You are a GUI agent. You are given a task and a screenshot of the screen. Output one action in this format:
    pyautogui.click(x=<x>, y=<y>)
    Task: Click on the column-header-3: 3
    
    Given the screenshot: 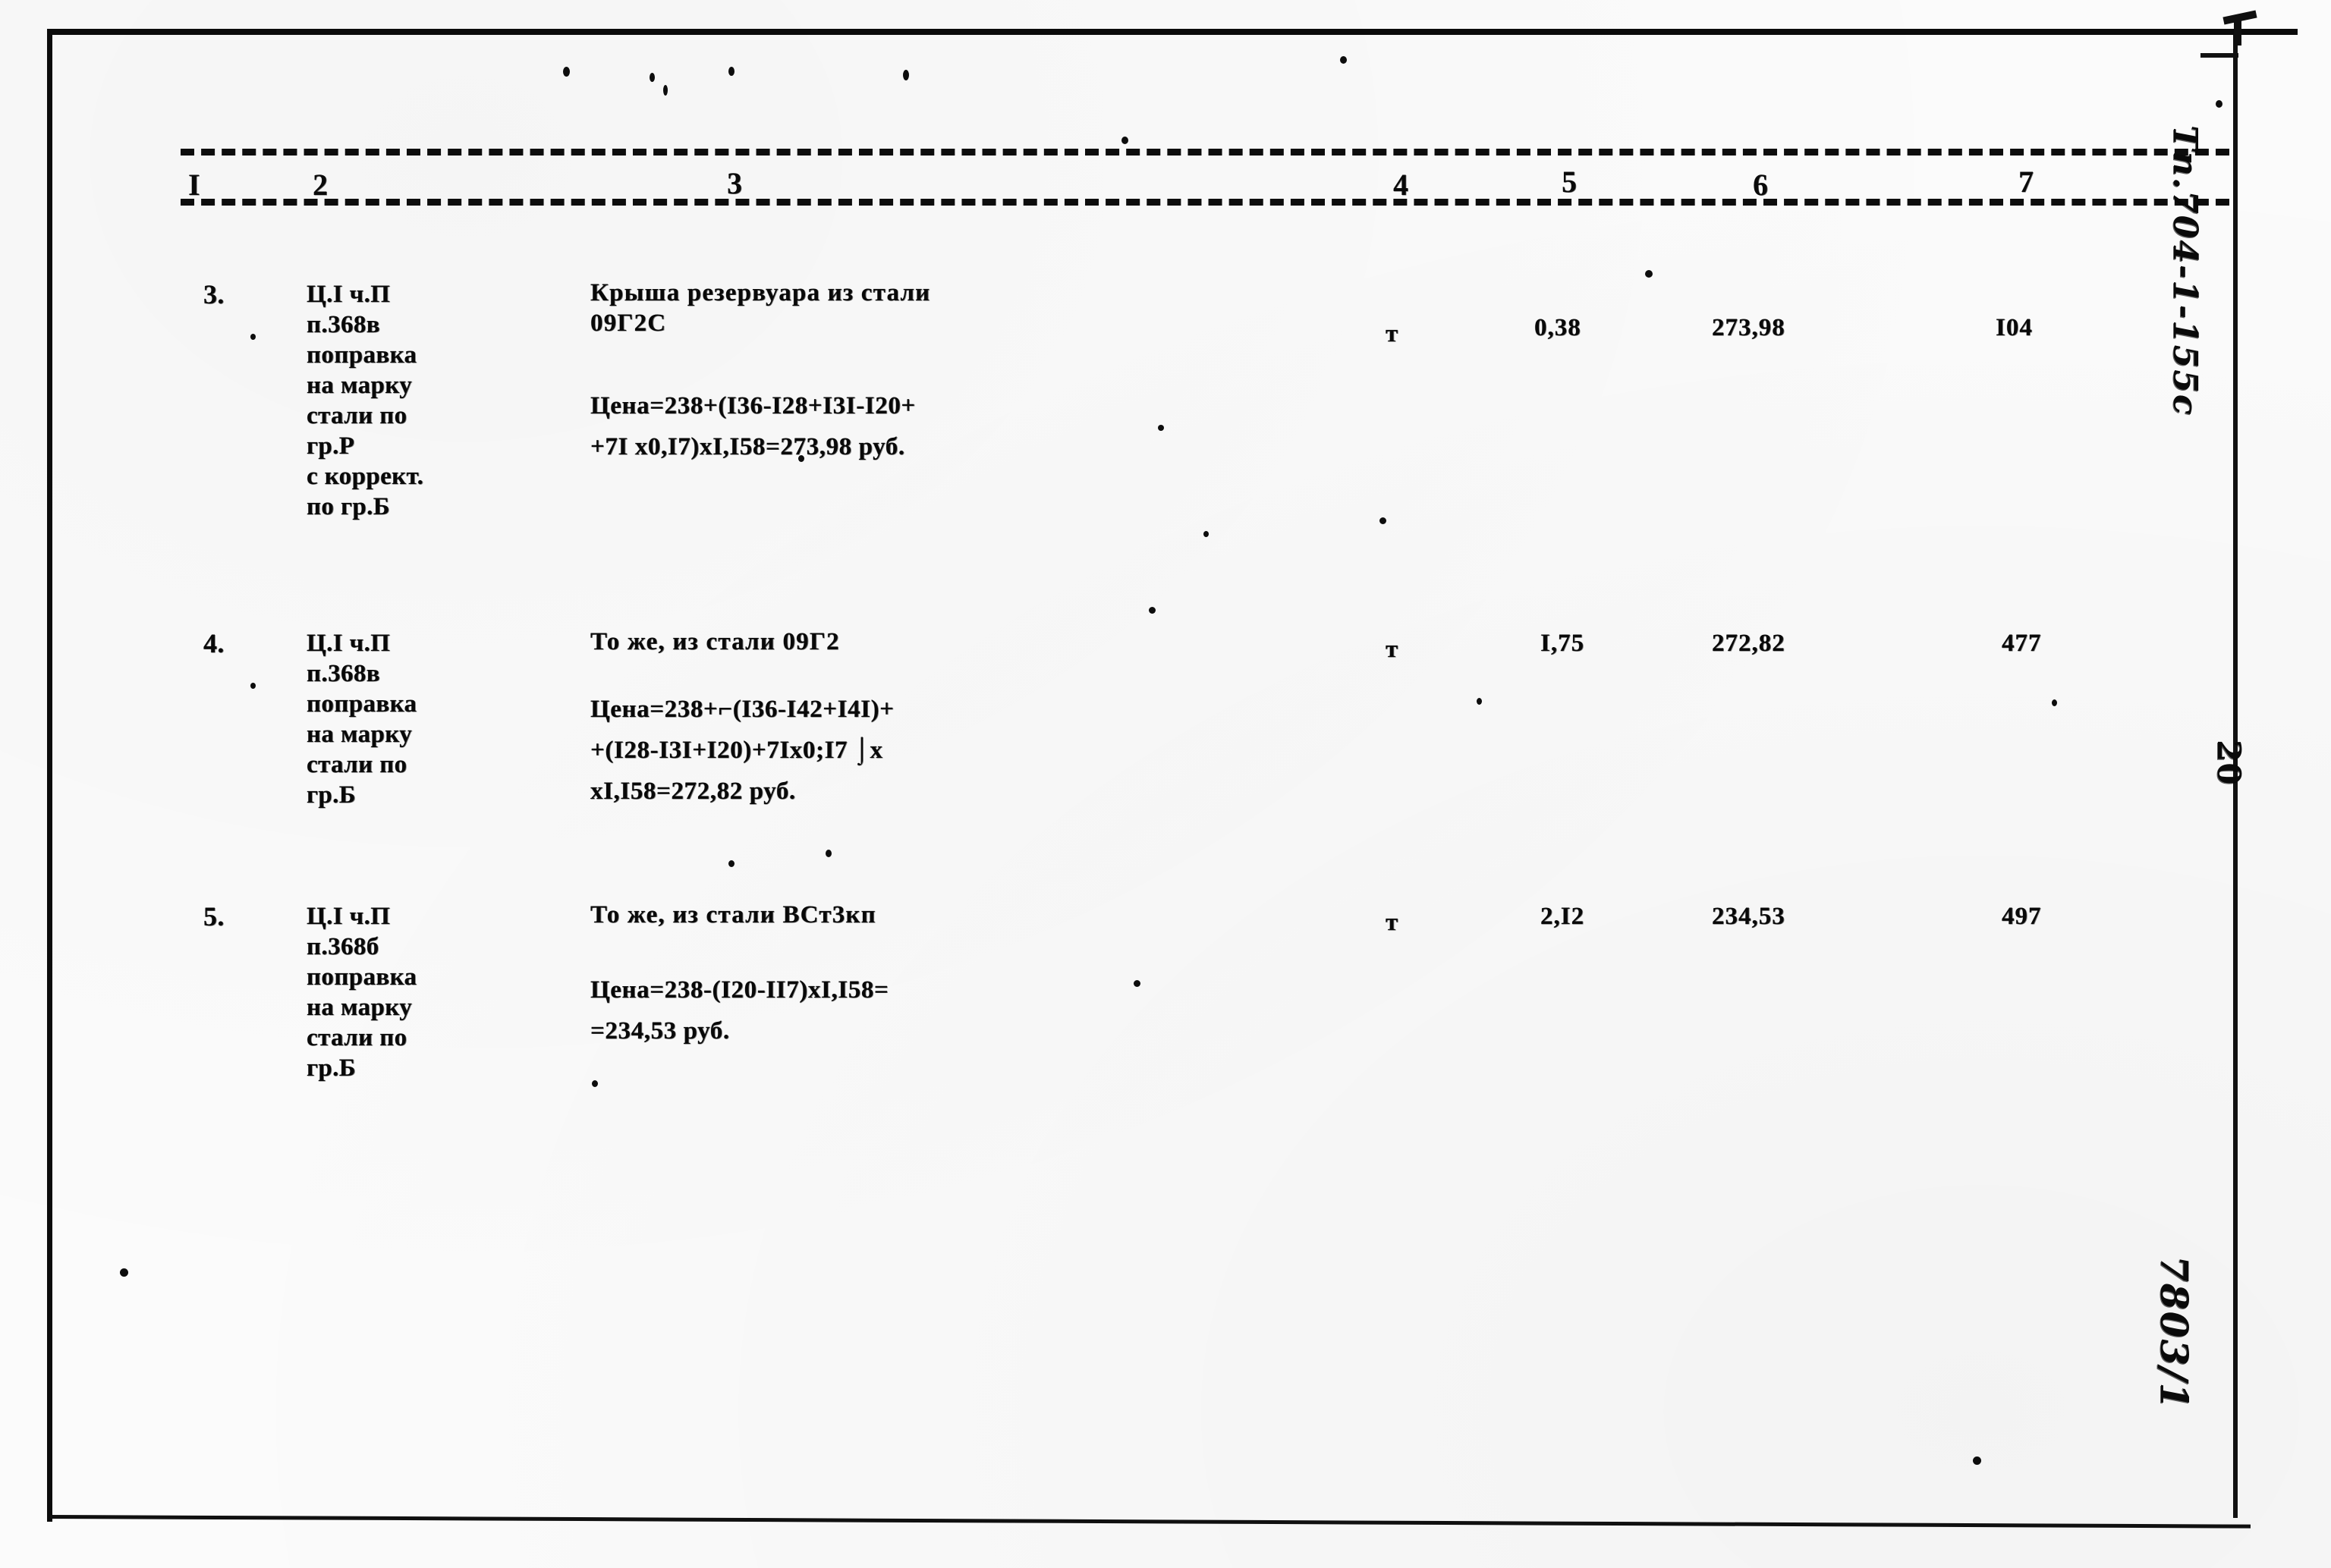 What is the action you would take?
    pyautogui.click(x=734, y=183)
    